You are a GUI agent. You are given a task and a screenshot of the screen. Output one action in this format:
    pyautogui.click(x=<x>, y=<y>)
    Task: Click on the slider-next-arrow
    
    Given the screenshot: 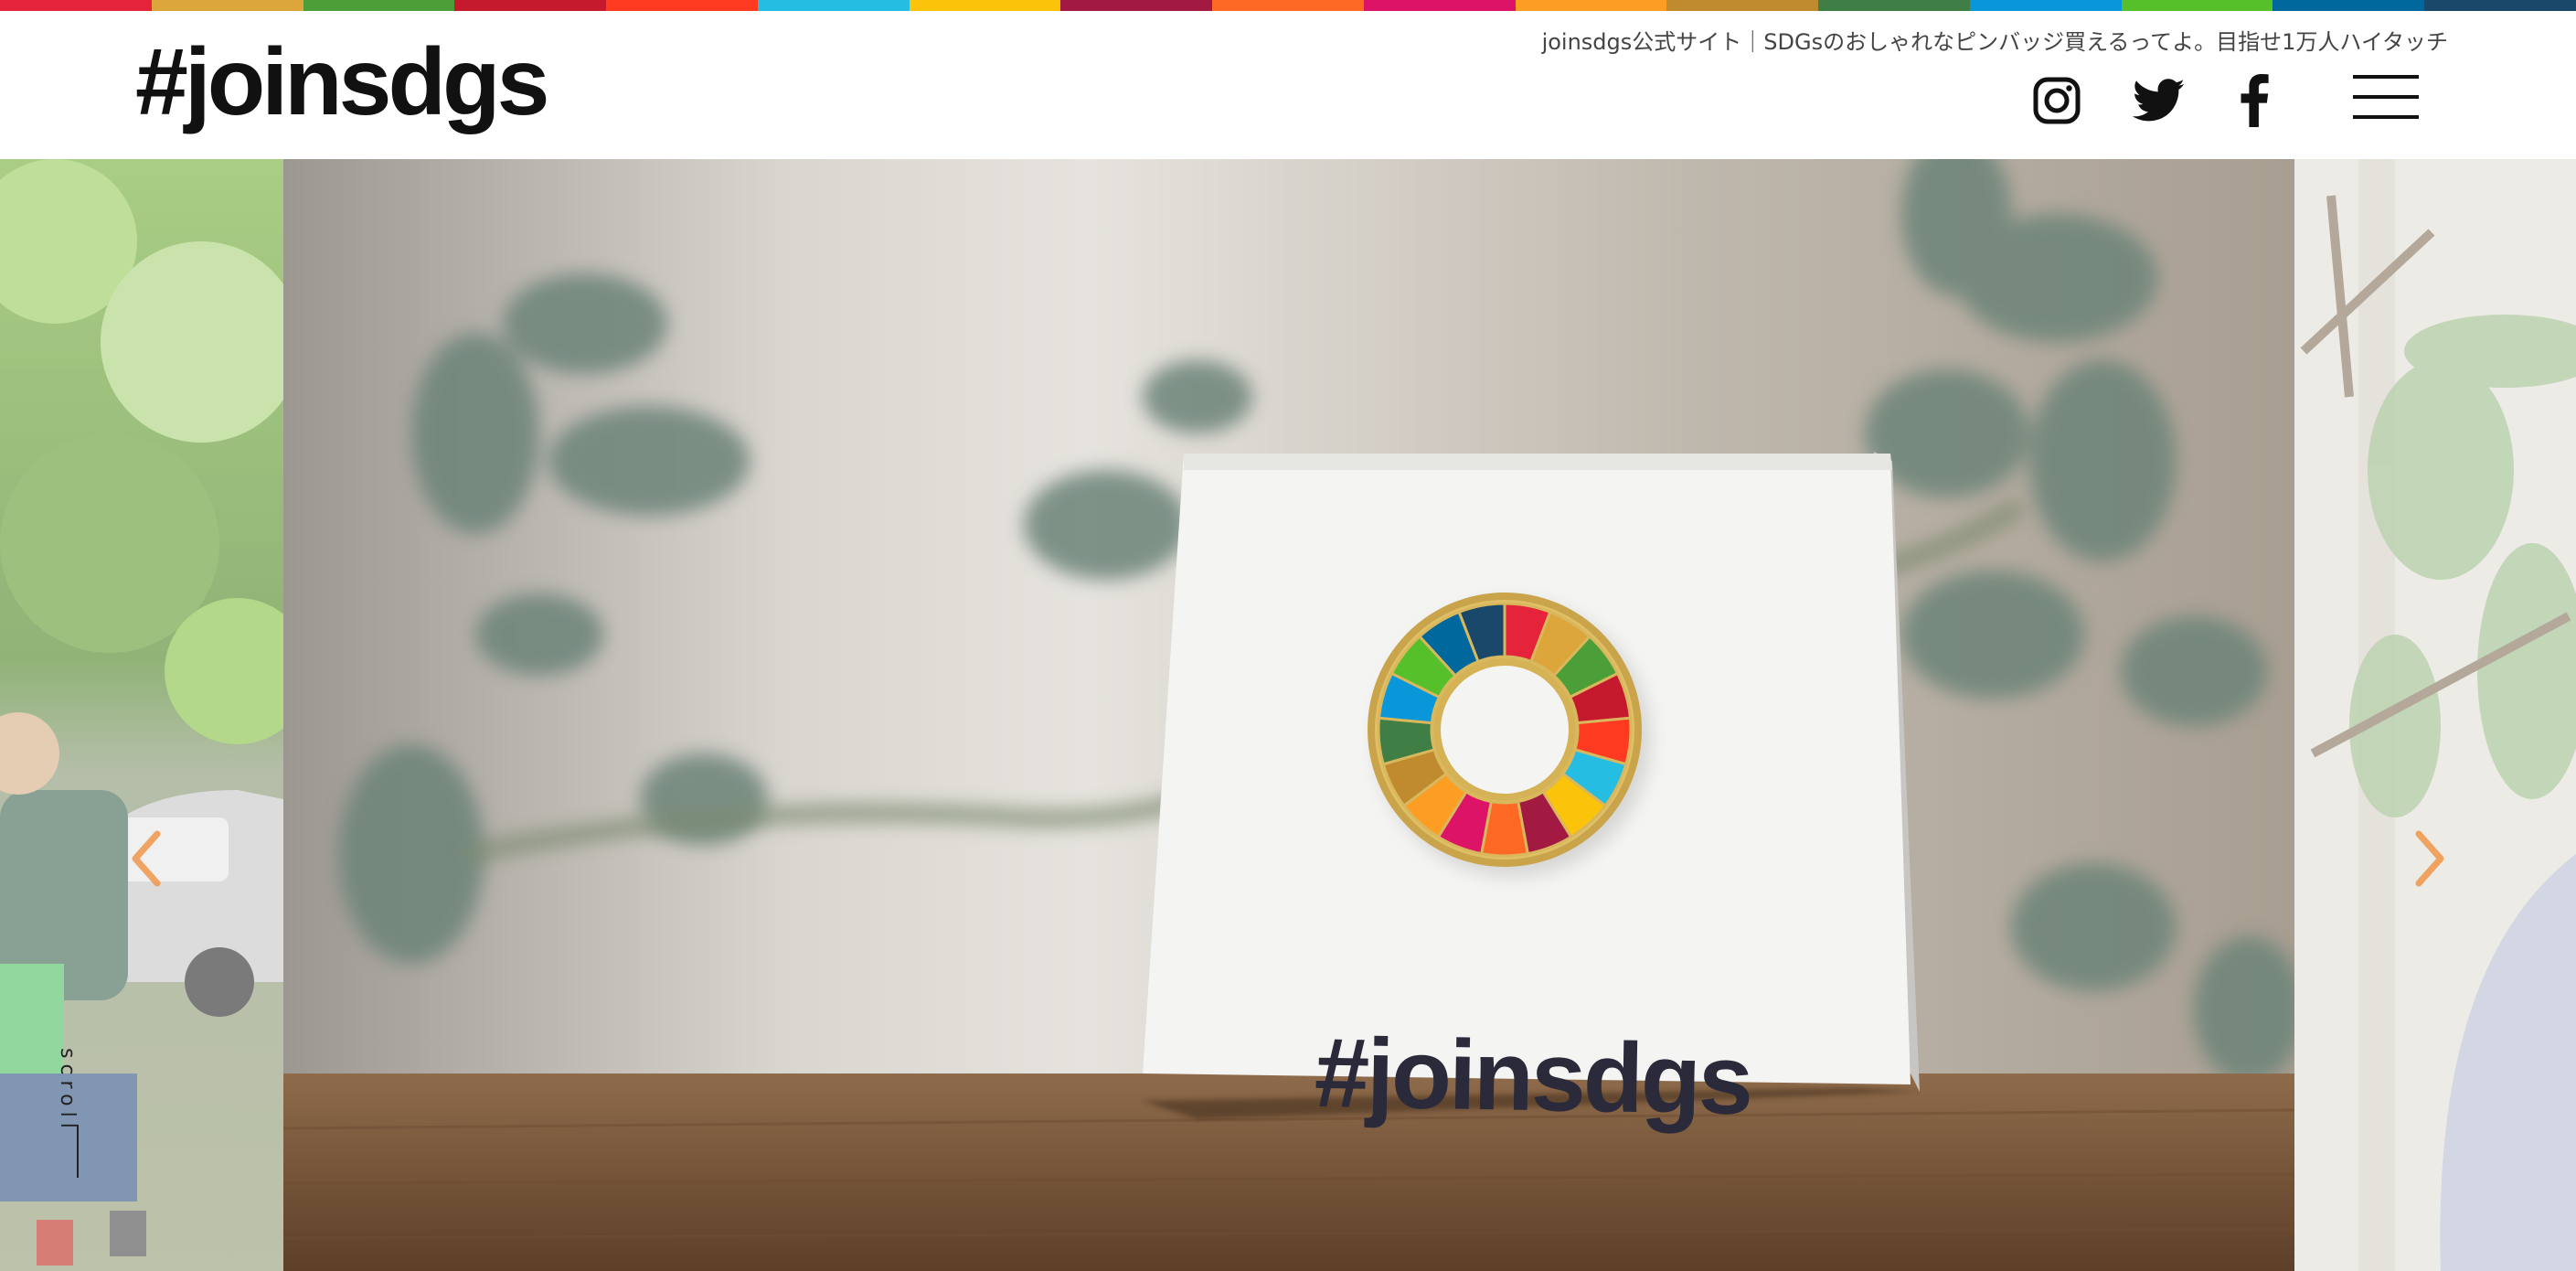 What is the action you would take?
    pyautogui.click(x=2429, y=858)
    